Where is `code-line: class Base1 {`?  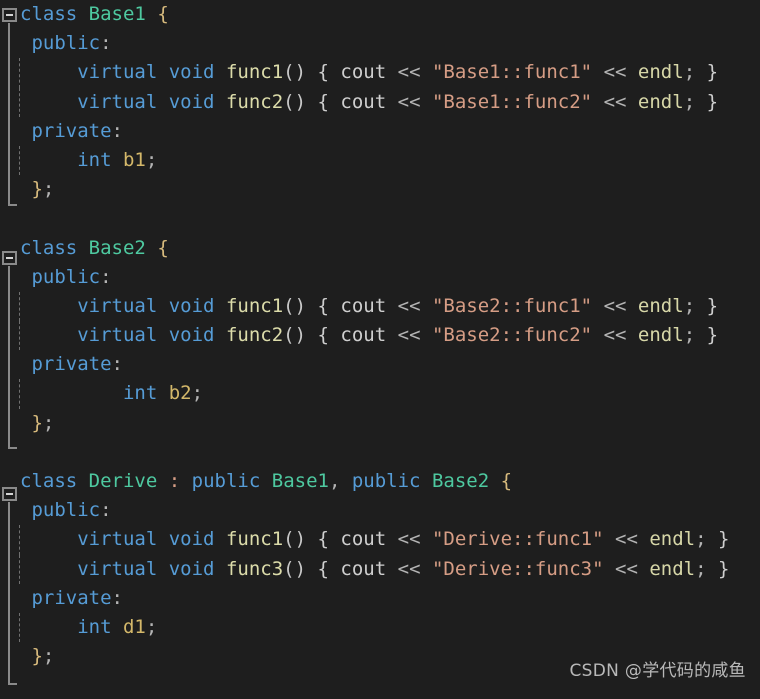 code-line: class Base1 { is located at coordinates (380, 14).